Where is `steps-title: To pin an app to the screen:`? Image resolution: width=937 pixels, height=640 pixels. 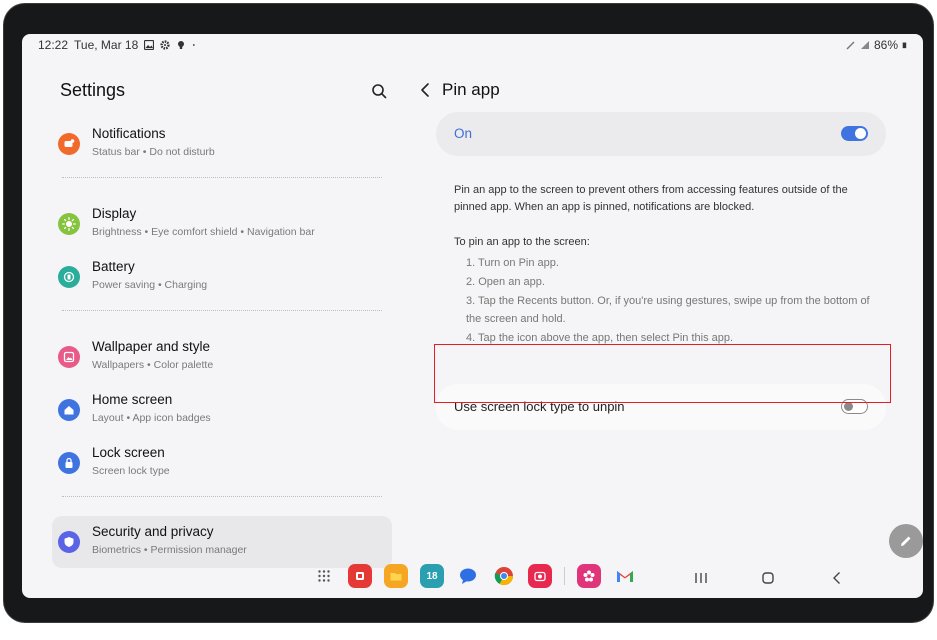 steps-title: To pin an app to the screen: is located at coordinates (522, 242).